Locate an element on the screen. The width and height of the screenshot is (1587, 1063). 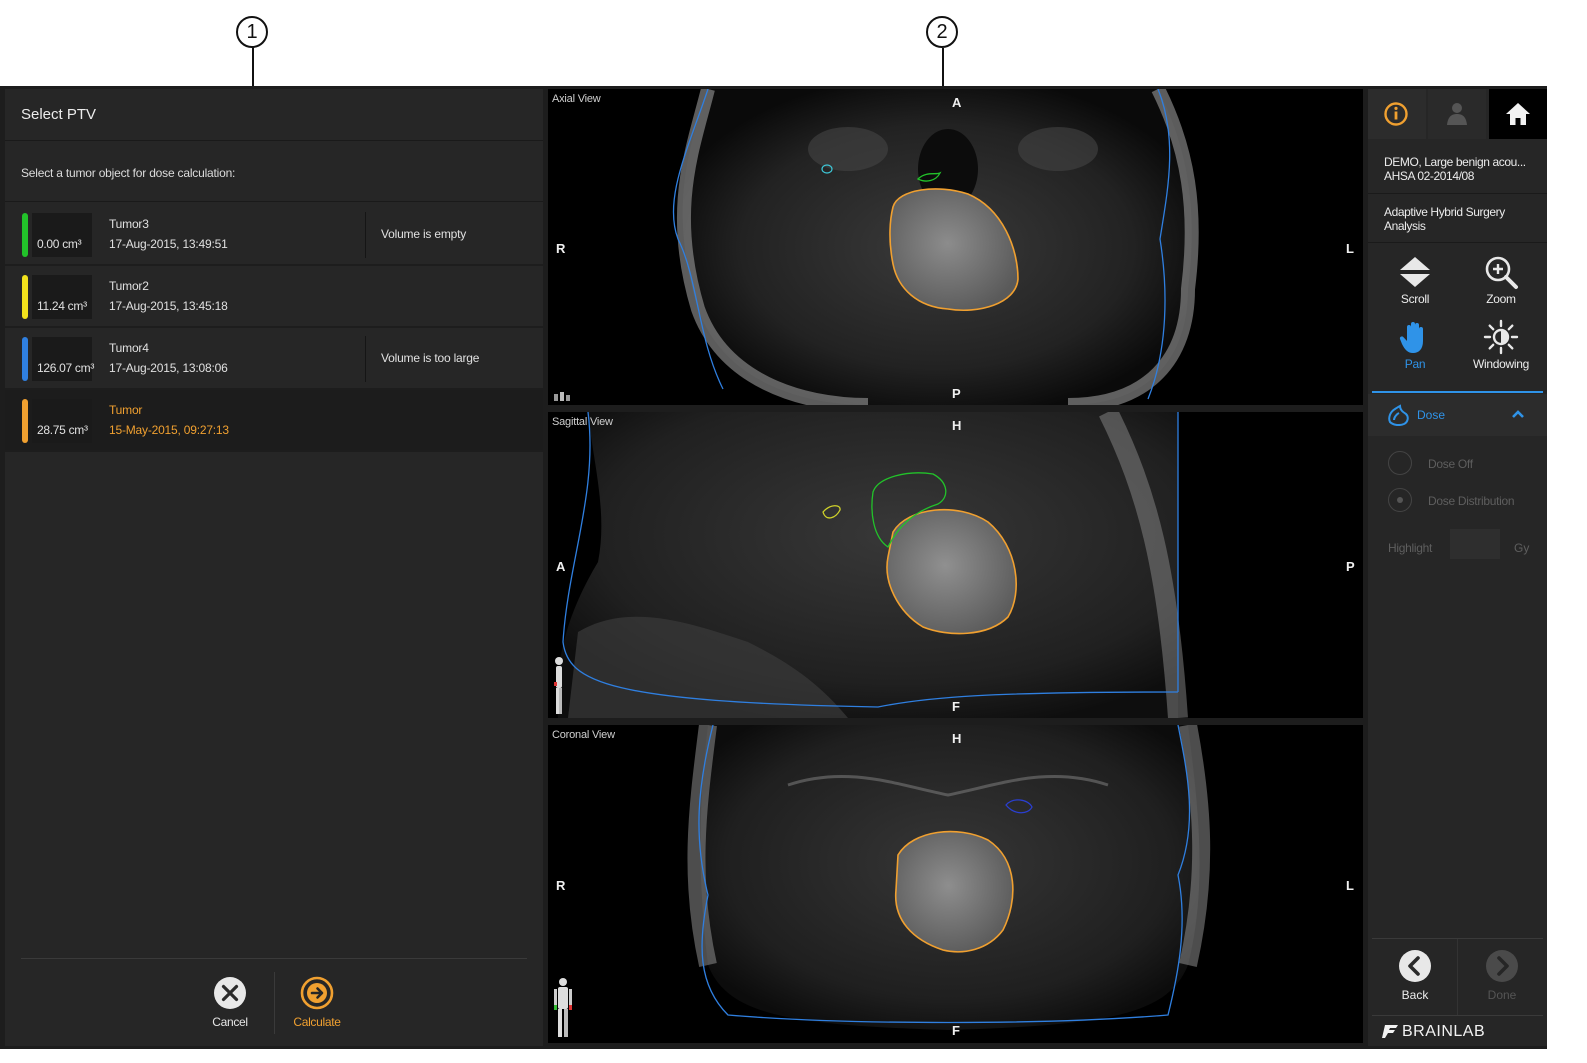
dose-label: Dose is located at coordinates (1431, 415).